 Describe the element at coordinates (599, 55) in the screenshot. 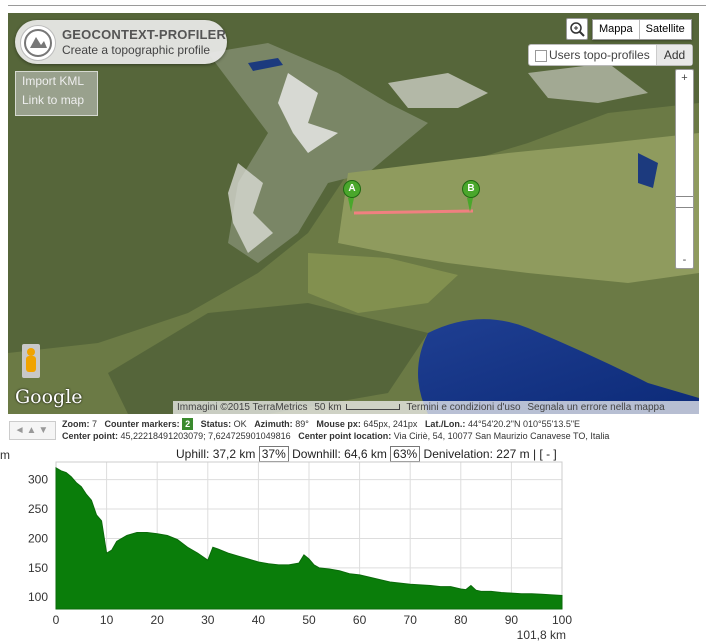

I see `users-topo-profiles-label: Users topo-profiles` at that location.